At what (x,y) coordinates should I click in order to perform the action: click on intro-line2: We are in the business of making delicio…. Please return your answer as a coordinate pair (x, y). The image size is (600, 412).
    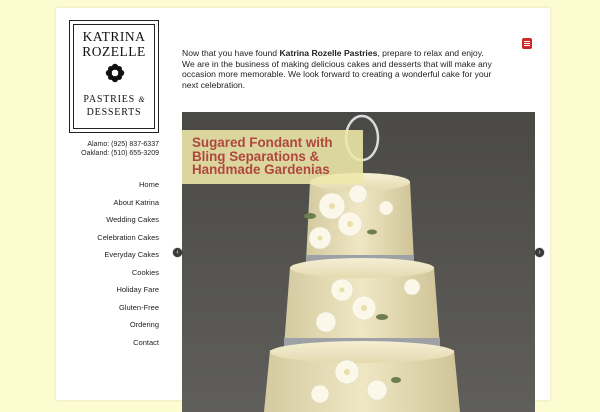
    Looking at the image, I should click on (337, 74).